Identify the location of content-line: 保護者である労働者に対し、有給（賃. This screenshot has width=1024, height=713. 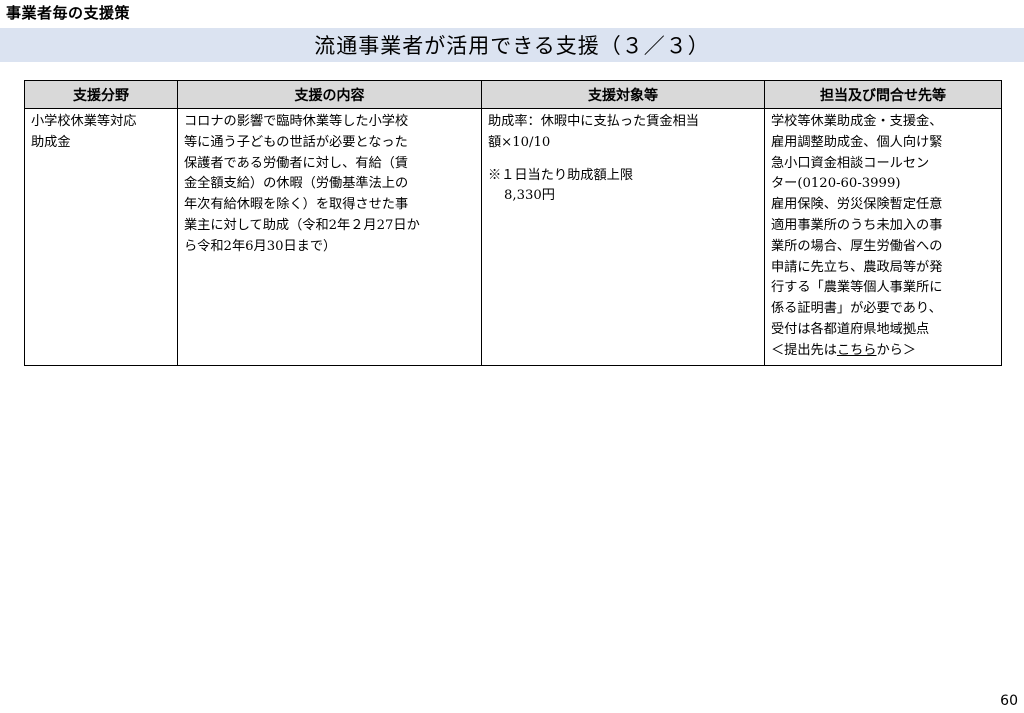
(296, 163).